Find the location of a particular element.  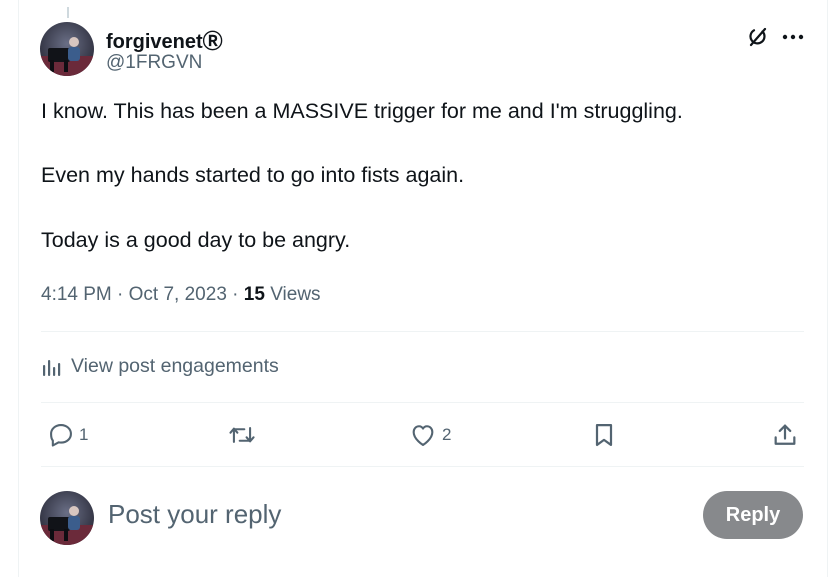

views-label: Views is located at coordinates (295, 294).